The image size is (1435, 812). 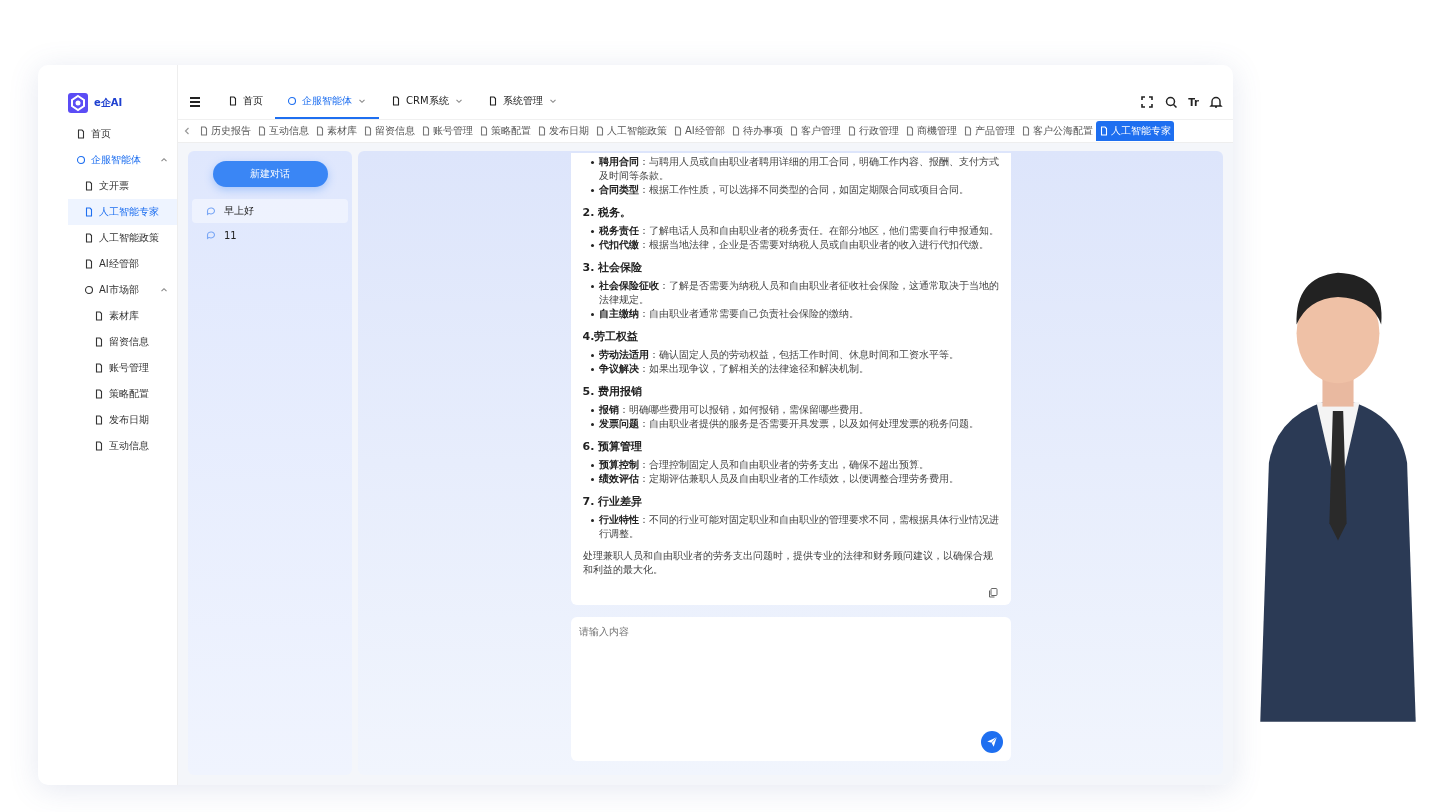 I want to click on list-item-text: 社会保险征收：了解是否需要为纳税人员和自由职业者征收社会保险，这通常取决于当地的法律规定。, so click(x=798, y=293).